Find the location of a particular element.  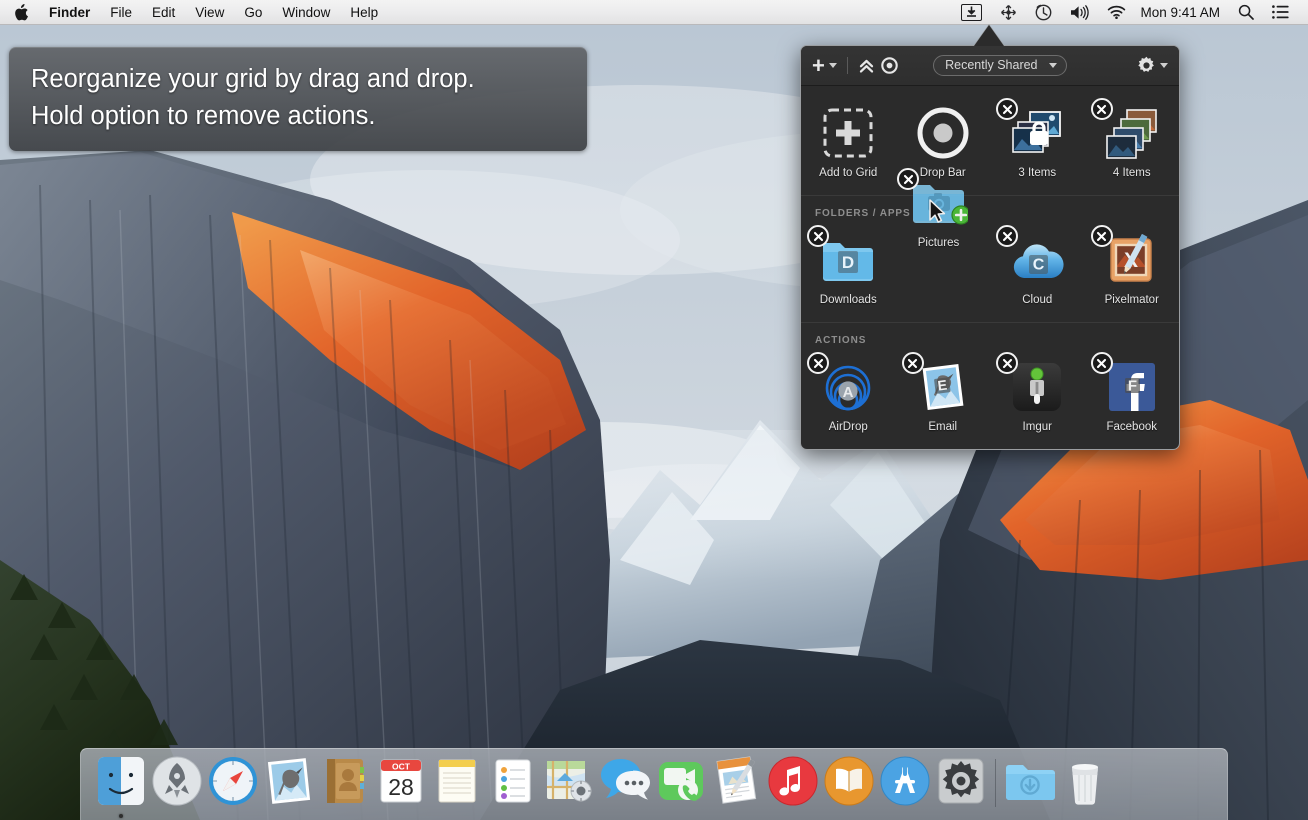

svg-text: 28 is located at coordinates (401, 787).